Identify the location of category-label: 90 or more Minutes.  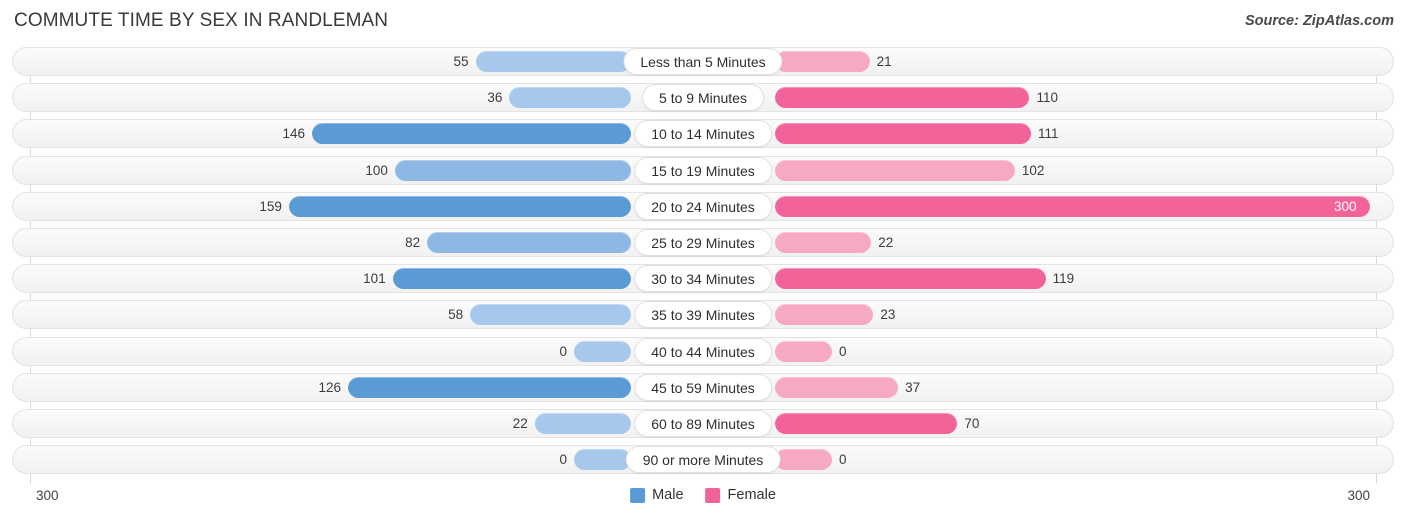
(703, 460).